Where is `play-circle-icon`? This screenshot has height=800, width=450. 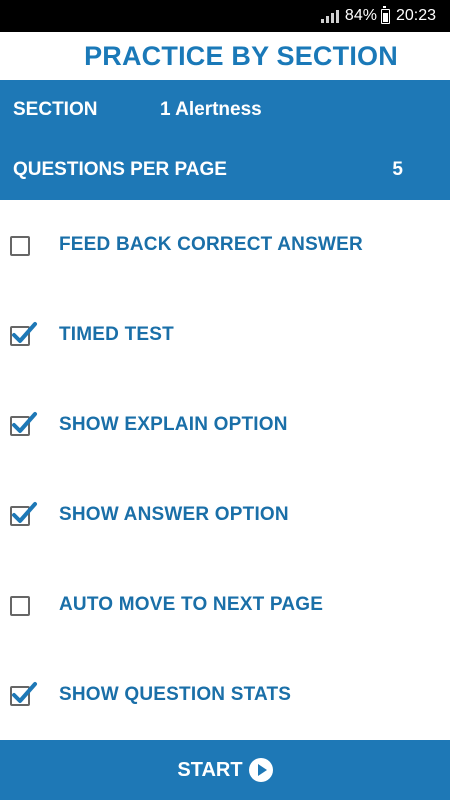 play-circle-icon is located at coordinates (260, 770).